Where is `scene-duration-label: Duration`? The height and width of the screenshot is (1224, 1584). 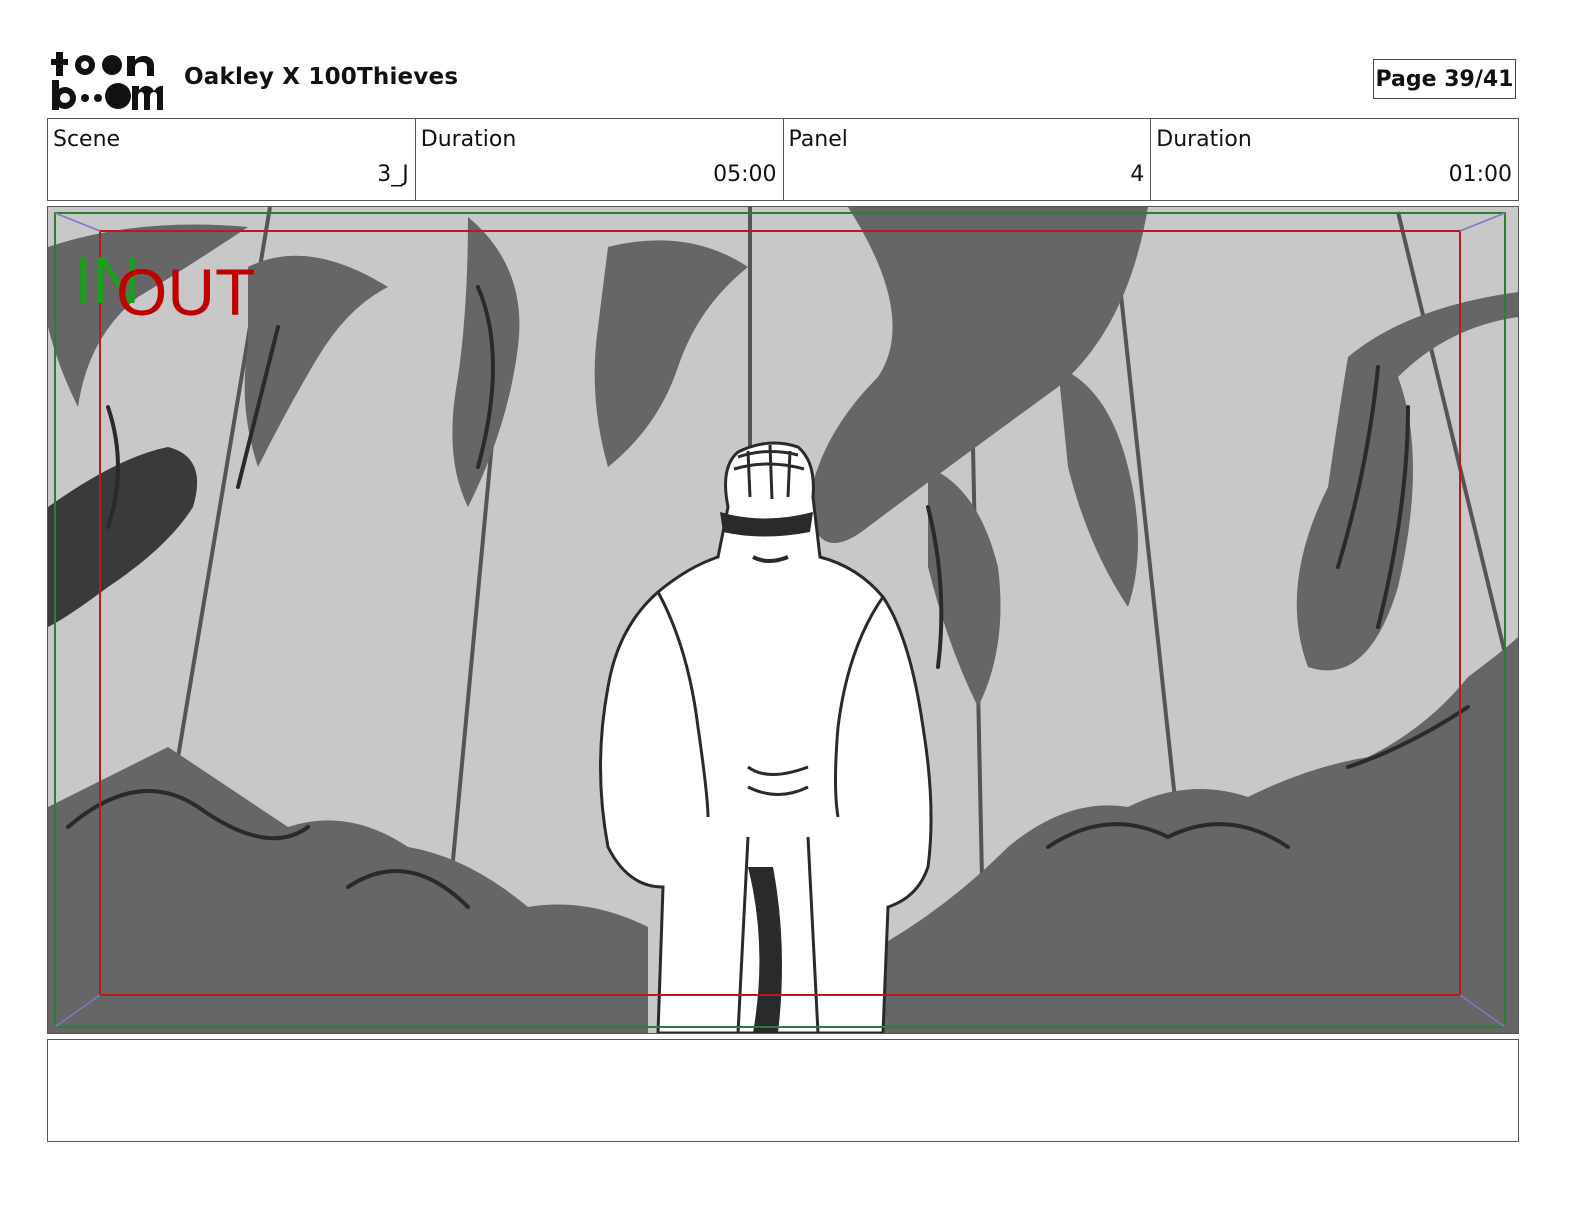
scene-duration-label: Duration is located at coordinates (468, 139).